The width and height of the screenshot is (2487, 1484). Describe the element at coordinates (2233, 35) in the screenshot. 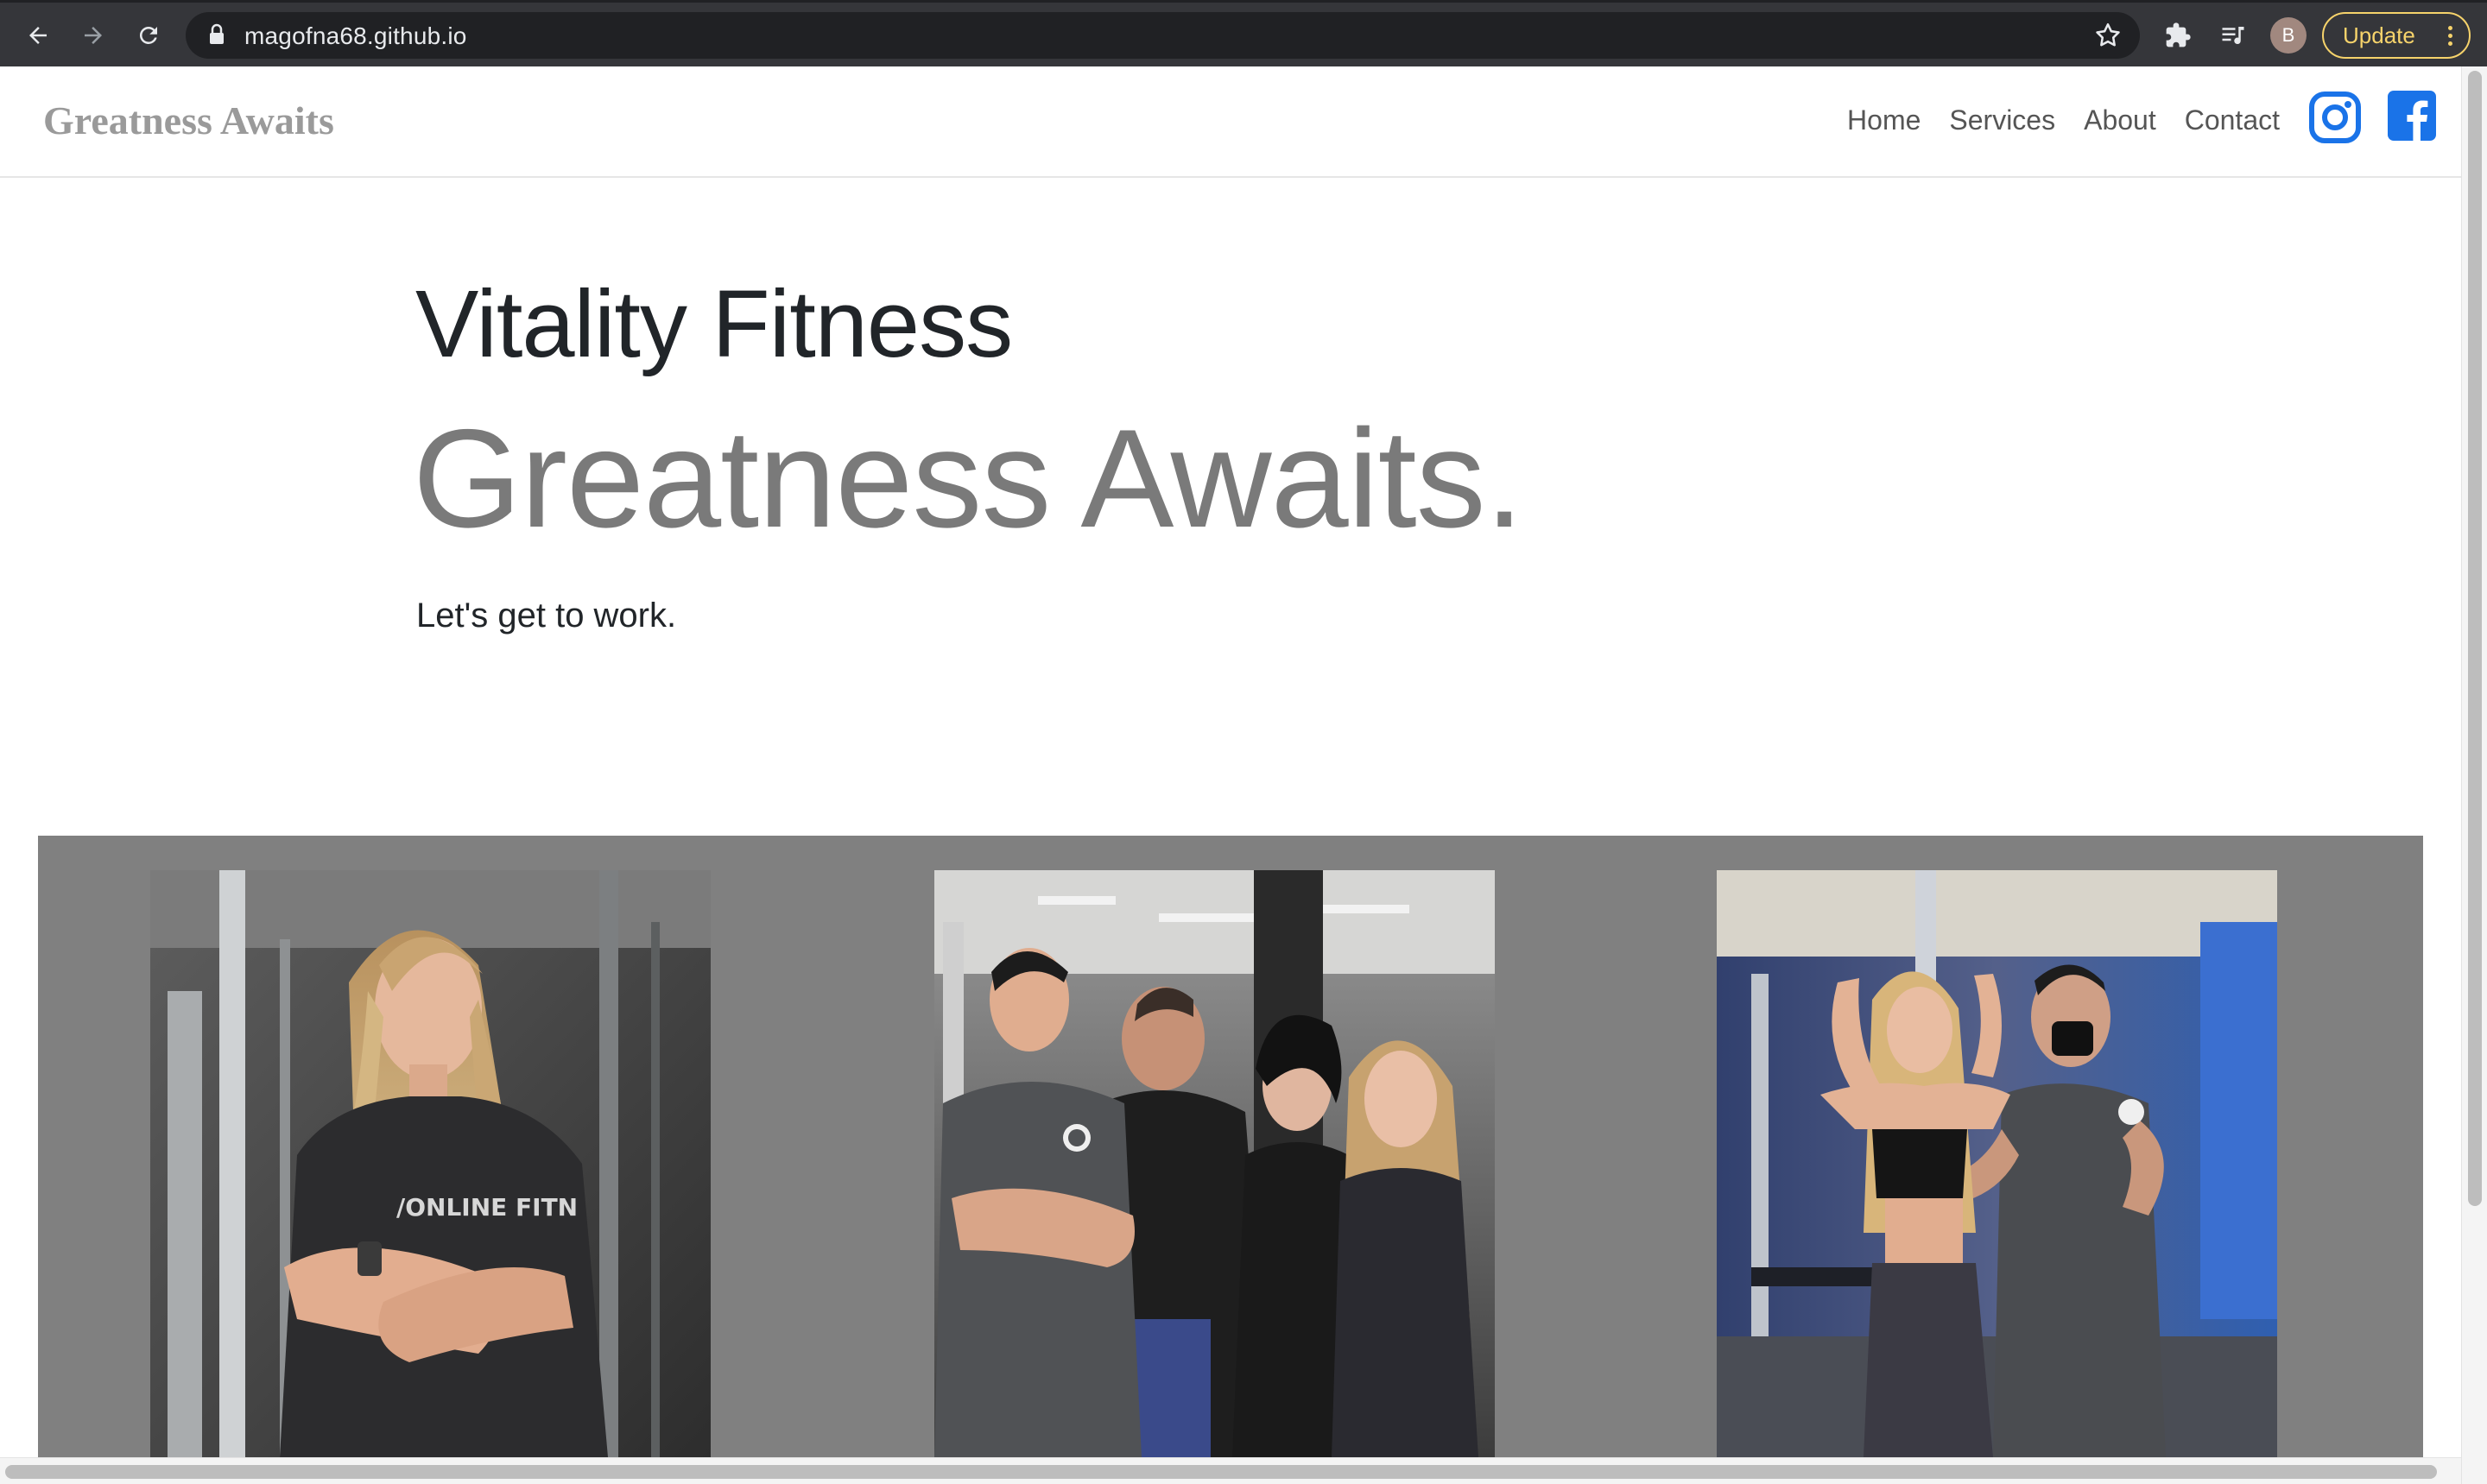

I see `reading-list-icon` at that location.